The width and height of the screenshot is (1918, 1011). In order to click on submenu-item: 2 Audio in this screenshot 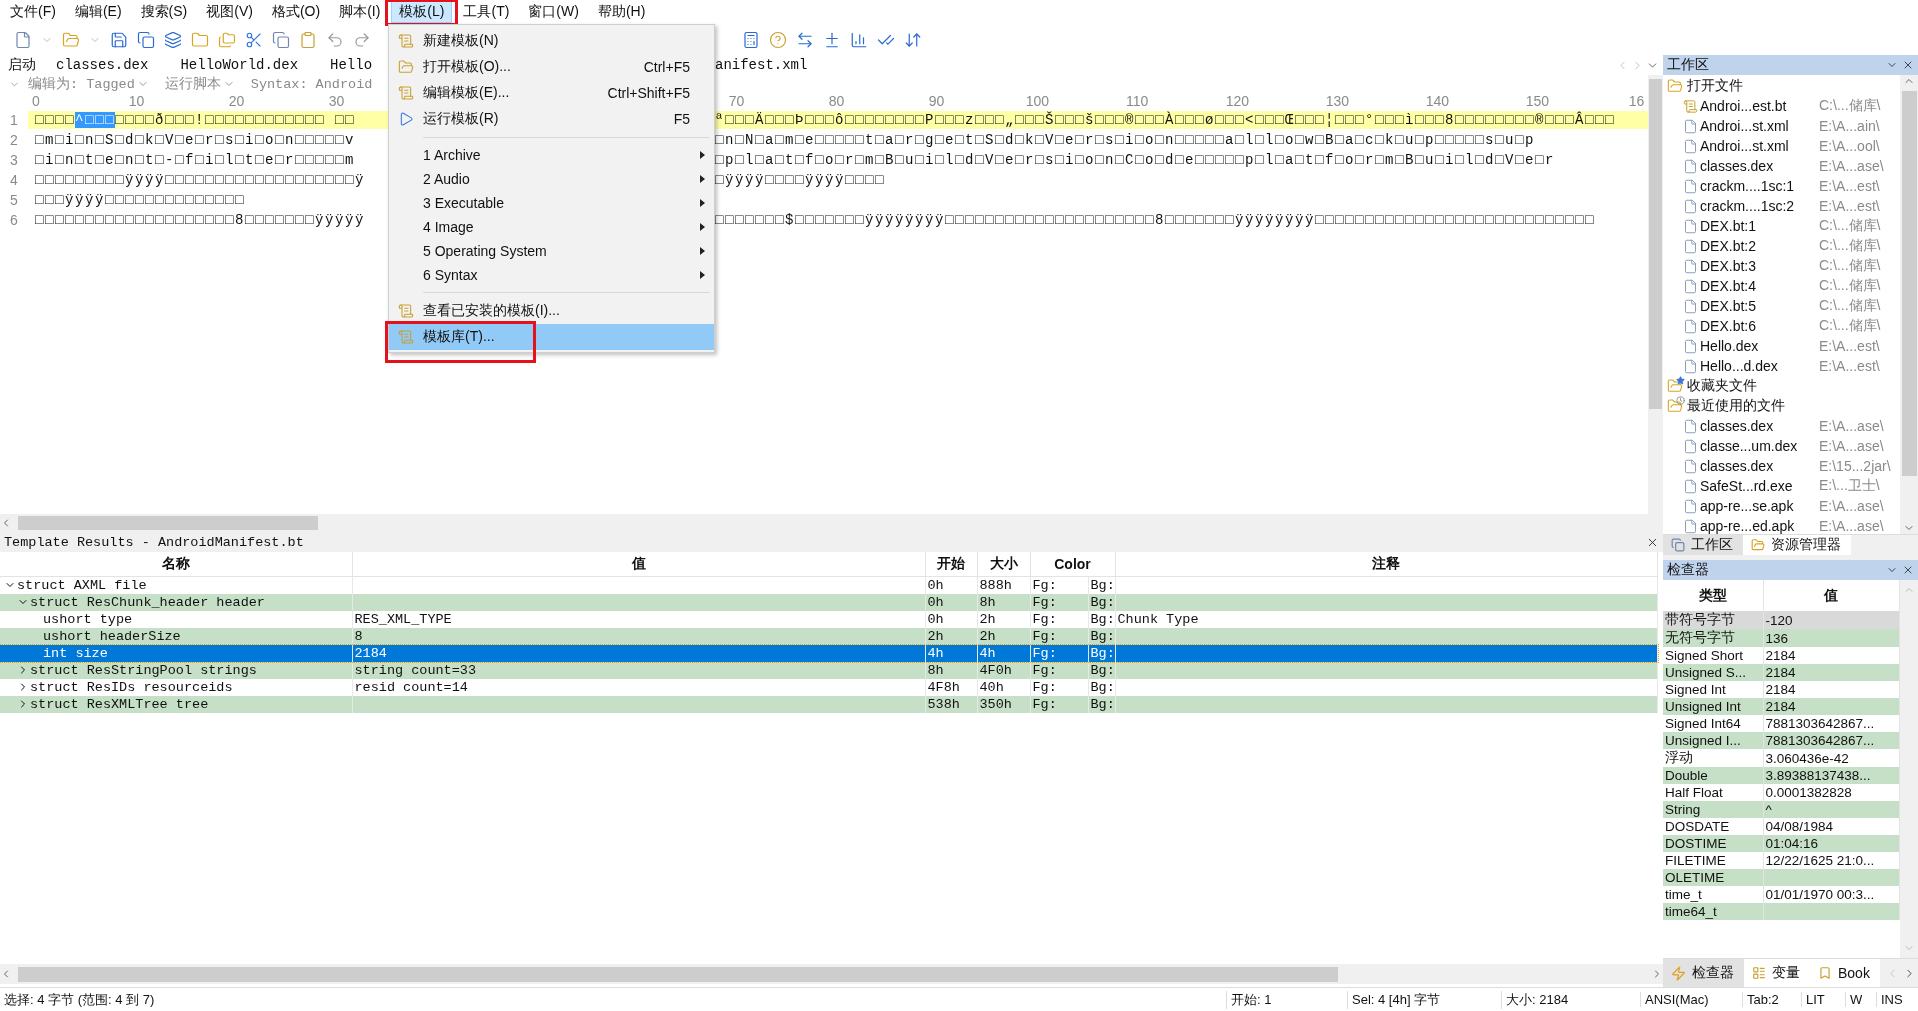, I will do `click(551, 179)`.